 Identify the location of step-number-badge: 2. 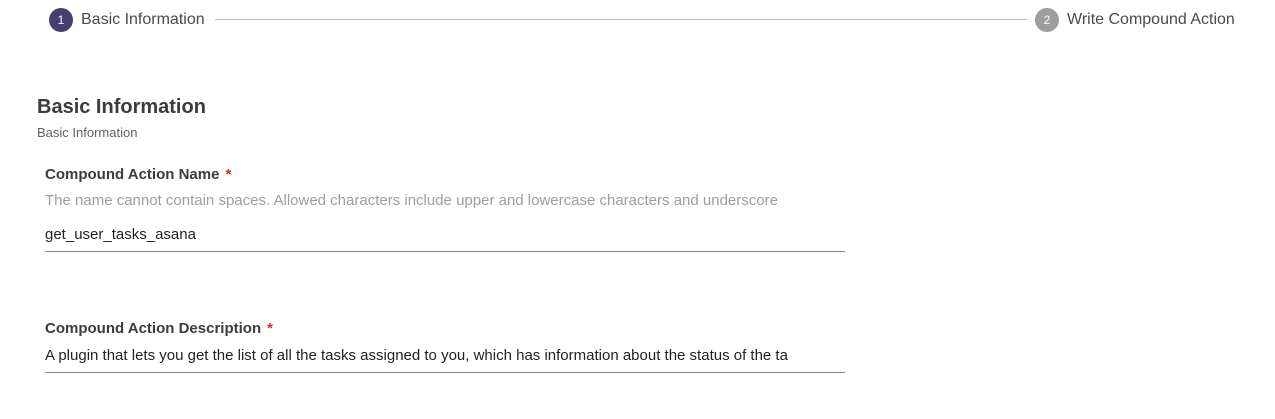
(1047, 20).